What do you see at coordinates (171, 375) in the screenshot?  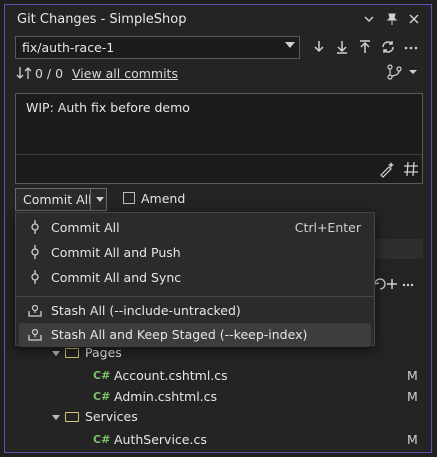 I see `file-name: Account.cshtml.cs` at bounding box center [171, 375].